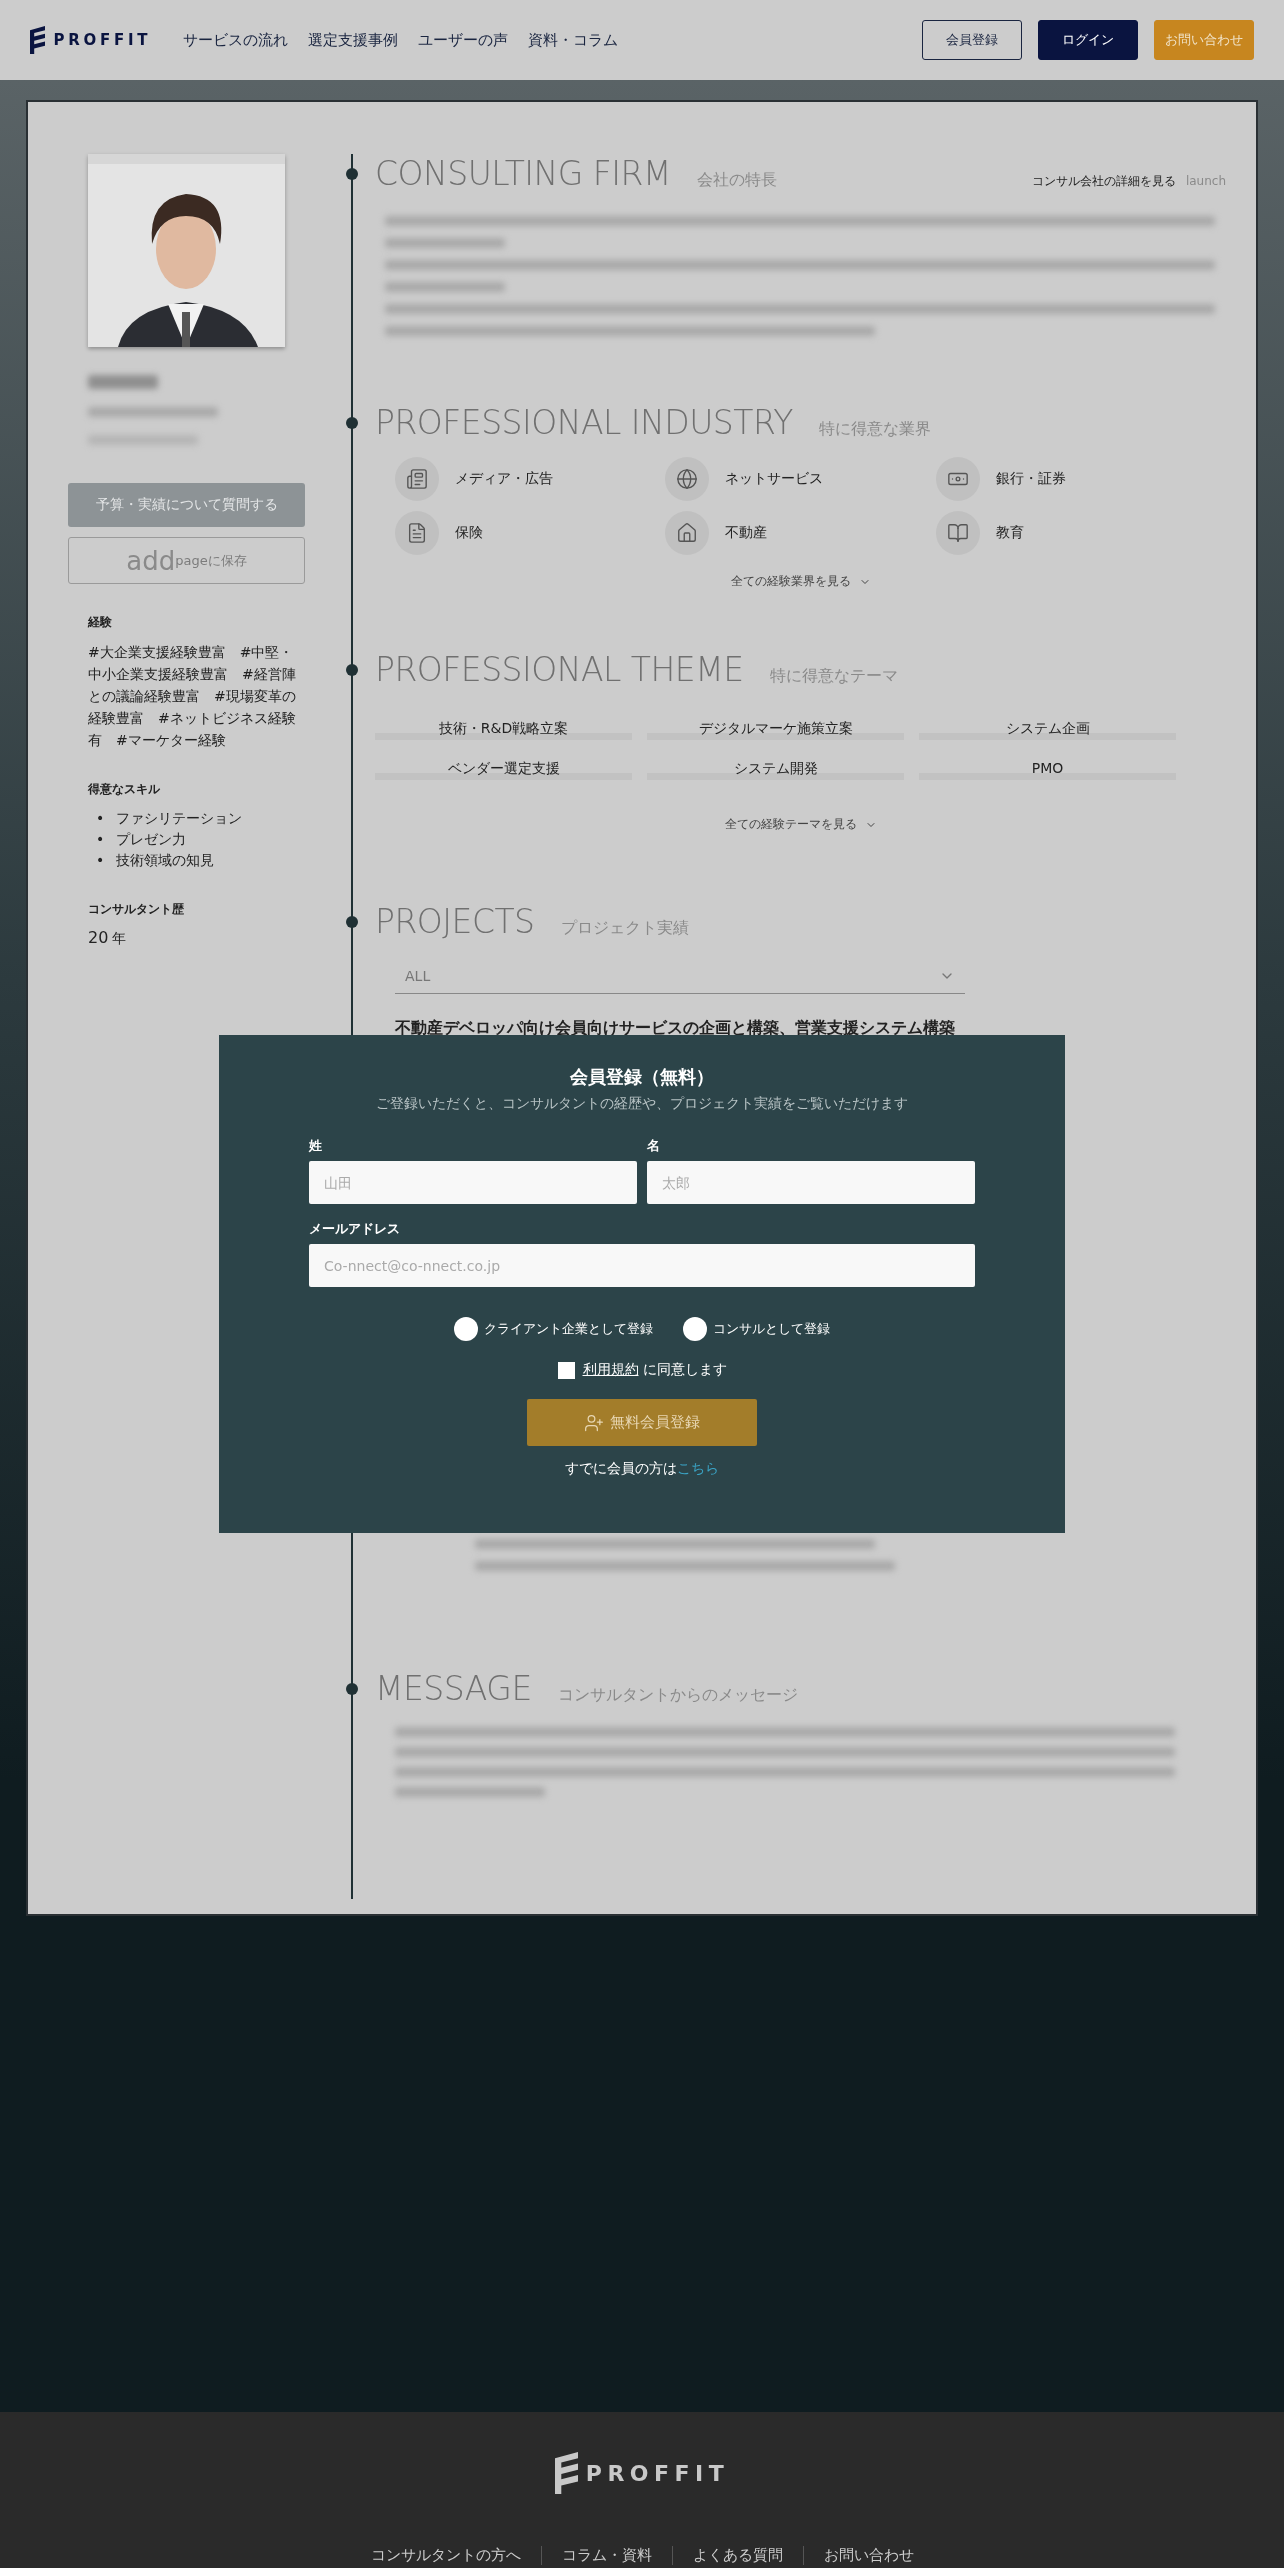  Describe the element at coordinates (445, 2555) in the screenshot. I see `footer-link: コンサルタントの方へ` at that location.